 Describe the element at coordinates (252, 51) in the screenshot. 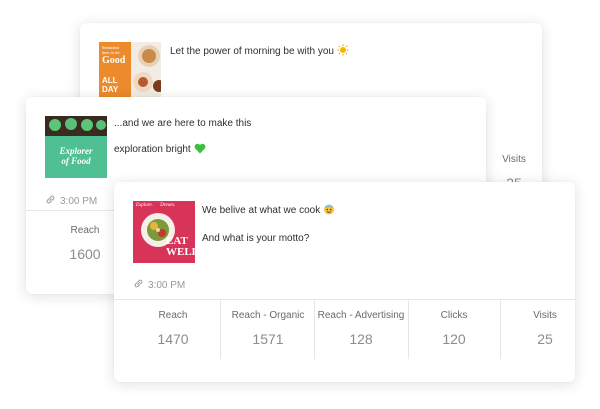

I see `post-caption: Let the power of morning be with you` at that location.